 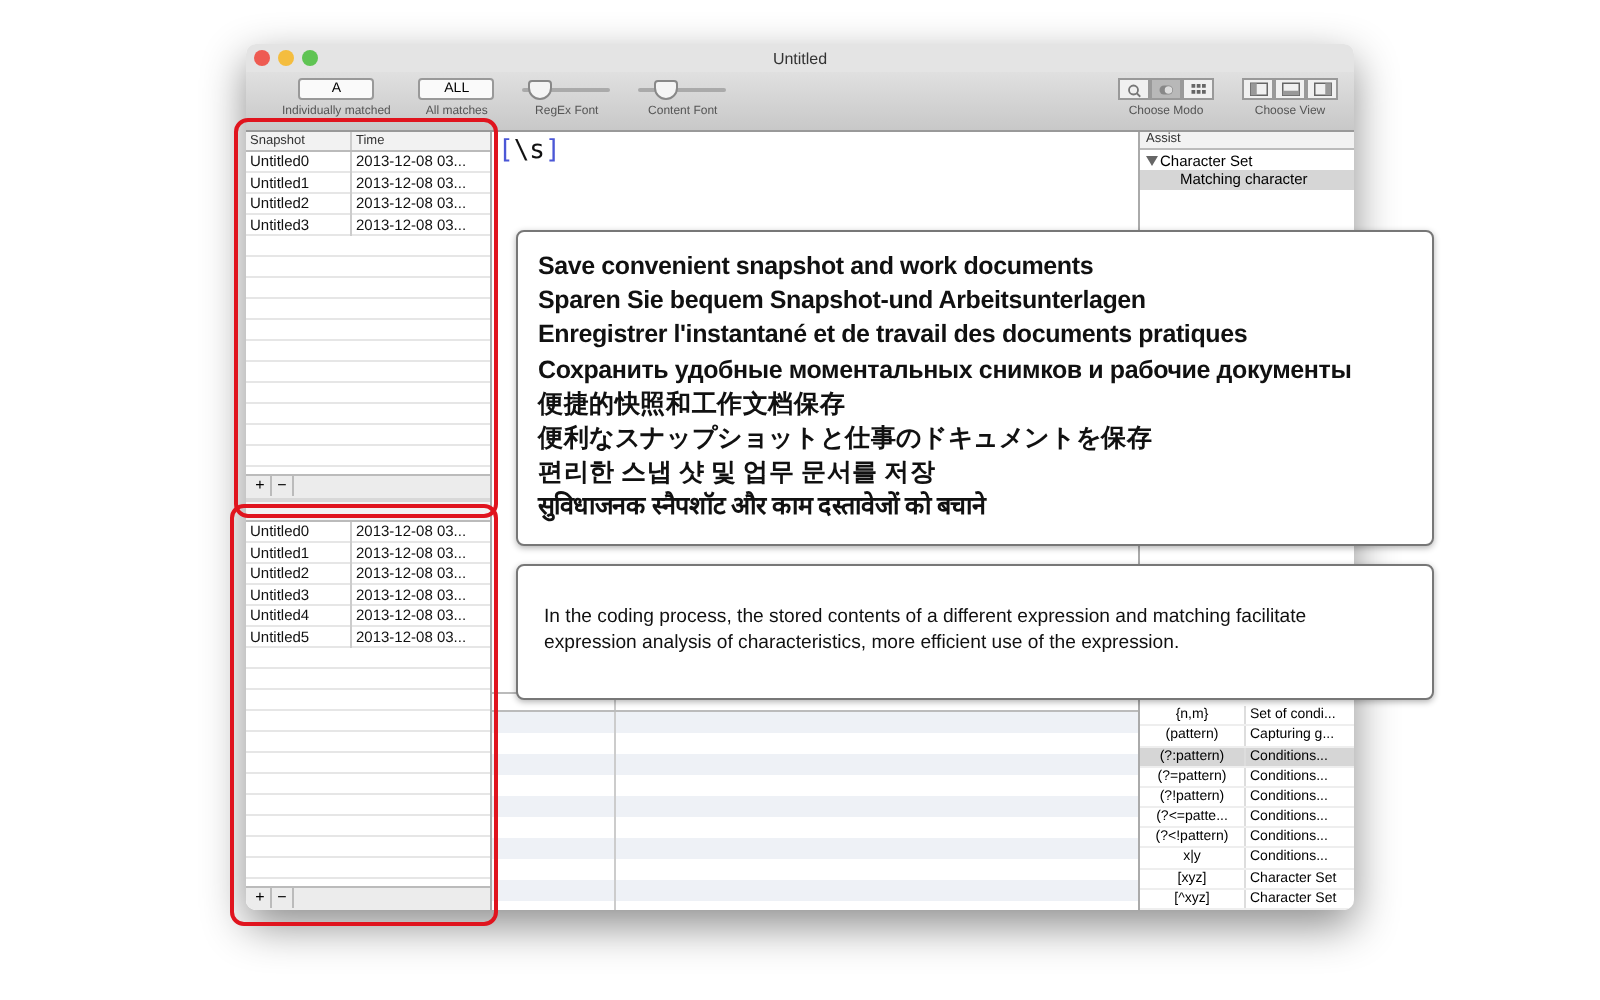 I want to click on callout-text: 便利なスナップショットと仕事のドキュメントを保存, so click(x=846, y=439).